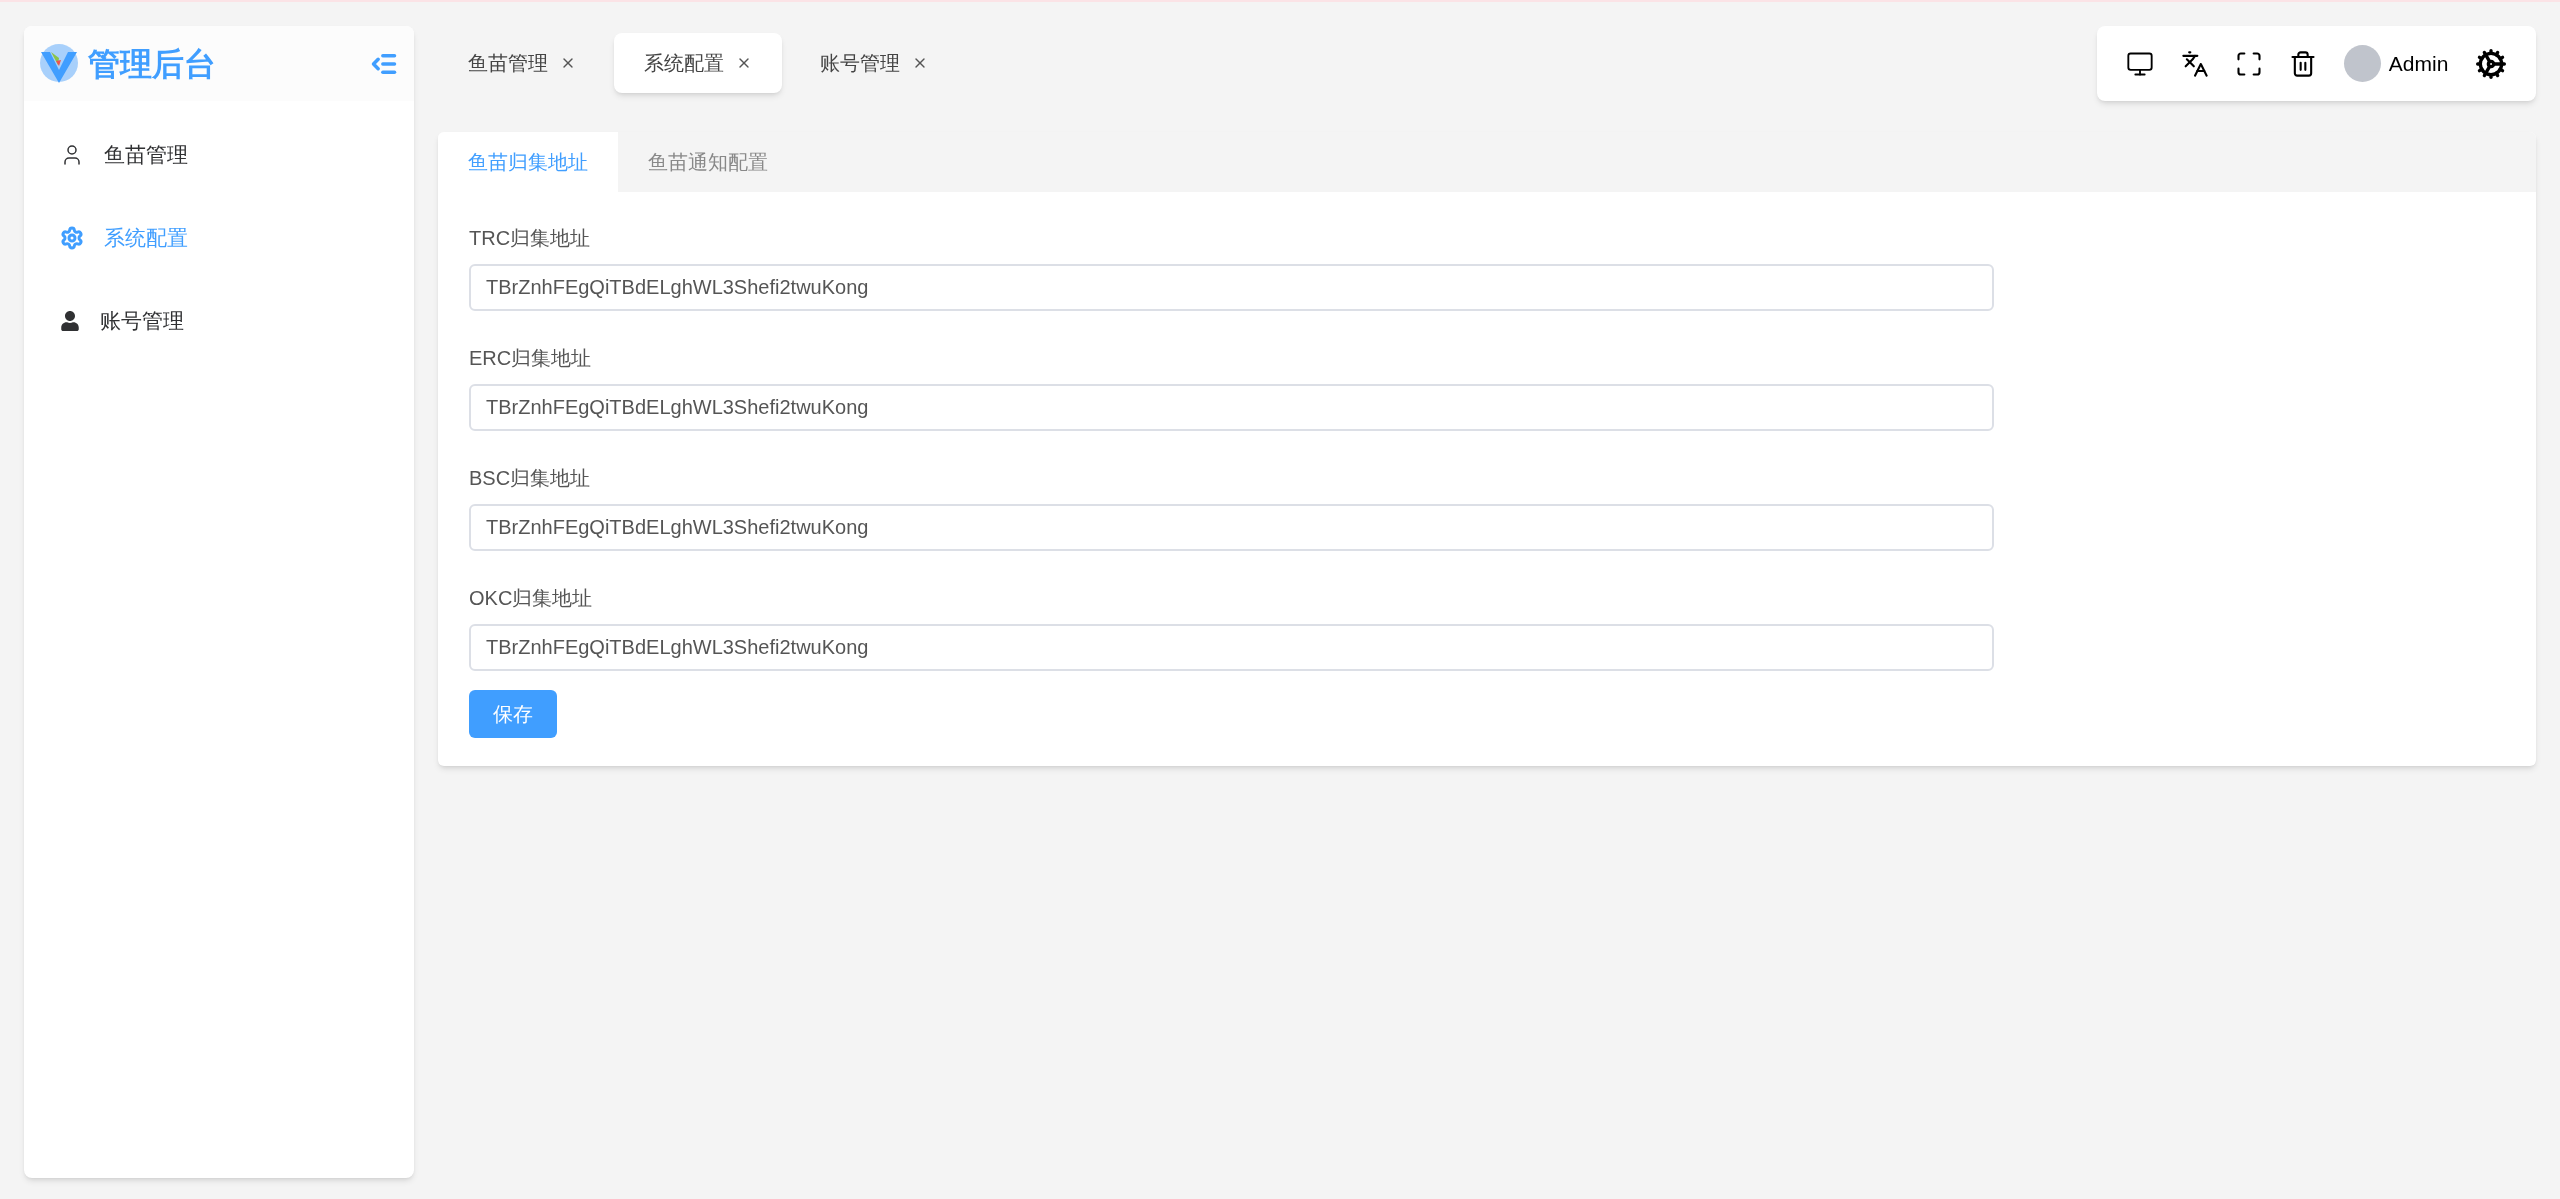  I want to click on user-icon, so click(70, 320).